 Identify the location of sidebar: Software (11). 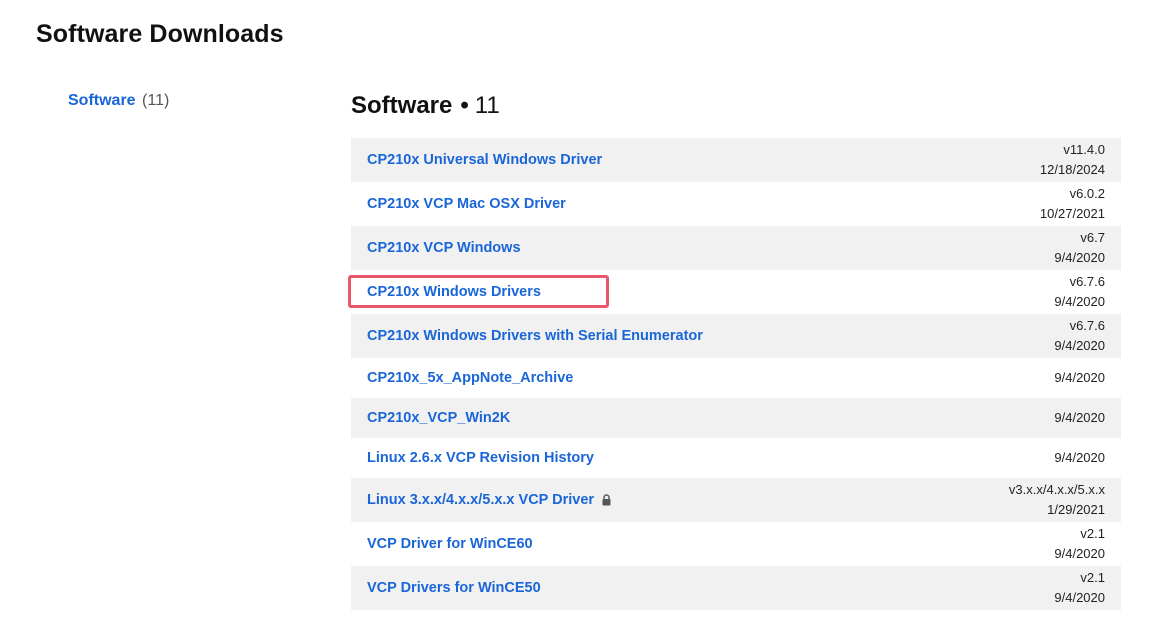
(118, 101).